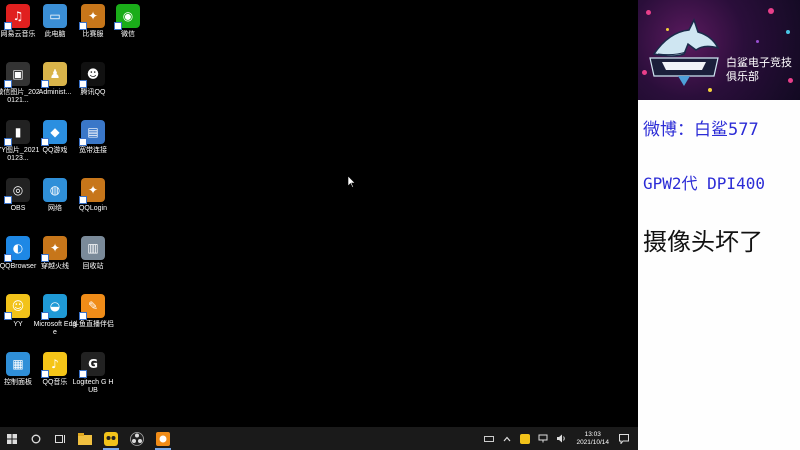 The width and height of the screenshot is (800, 450). I want to click on desktop-icon: ▤ 宽带连接, so click(93, 137).